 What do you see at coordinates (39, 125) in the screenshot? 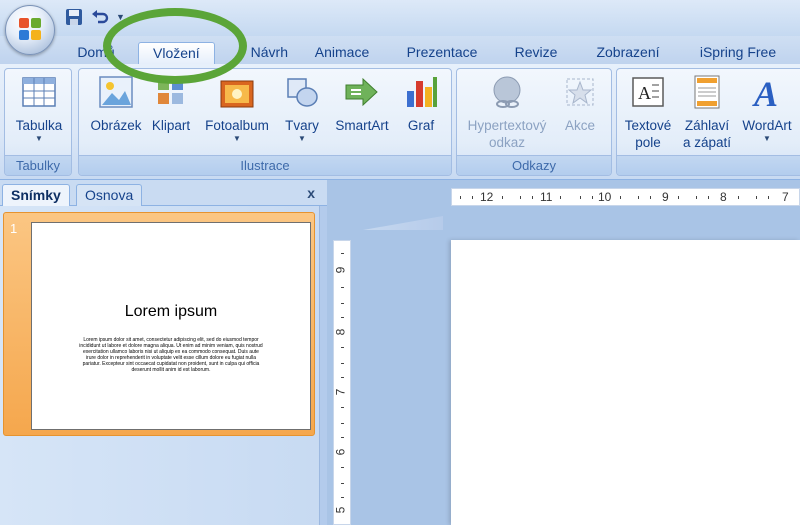
I see `tabulka-label: Tabulka` at bounding box center [39, 125].